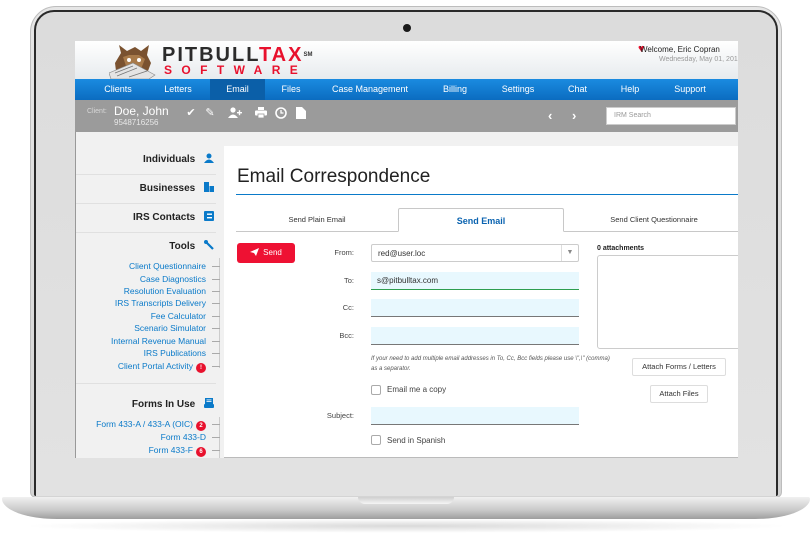 Image resolution: width=812 pixels, height=550 pixels. I want to click on from-value: red@user.loc, so click(402, 253).